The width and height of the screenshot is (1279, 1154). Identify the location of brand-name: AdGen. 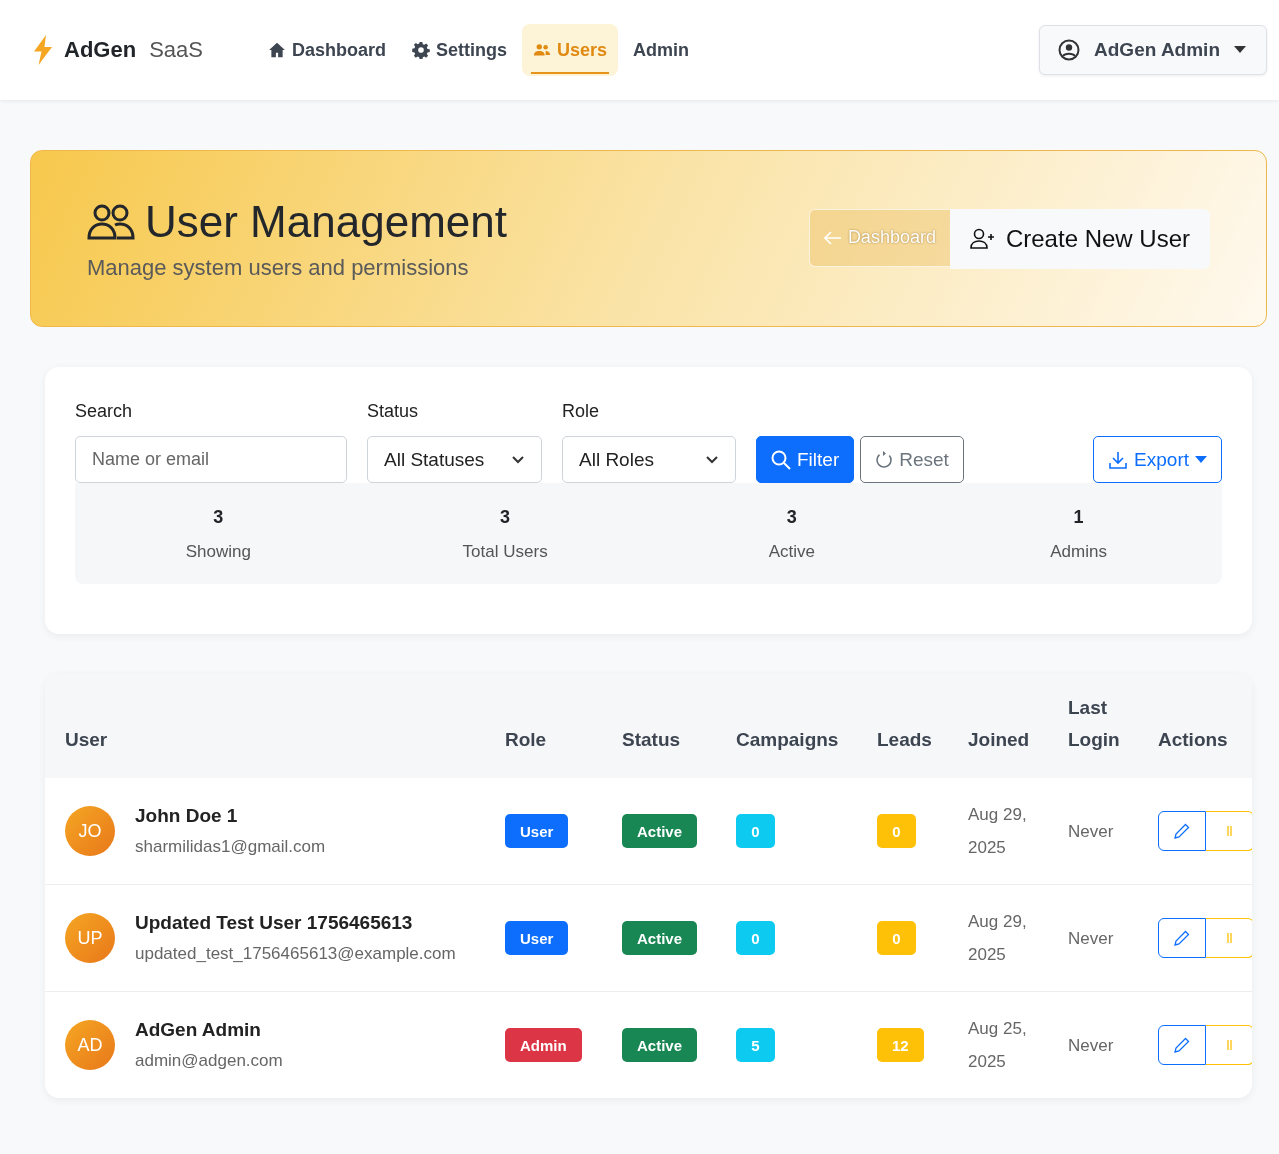
(100, 50).